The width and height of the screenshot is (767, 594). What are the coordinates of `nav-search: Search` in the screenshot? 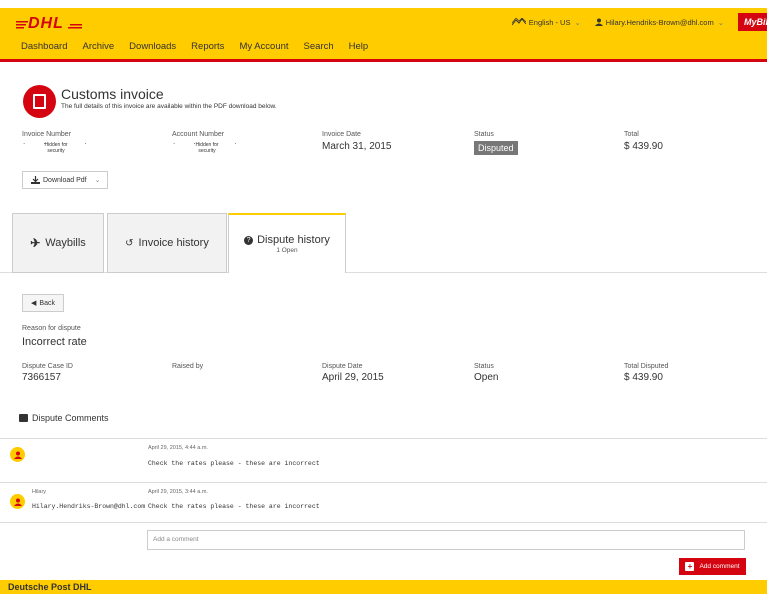 It's located at (319, 46).